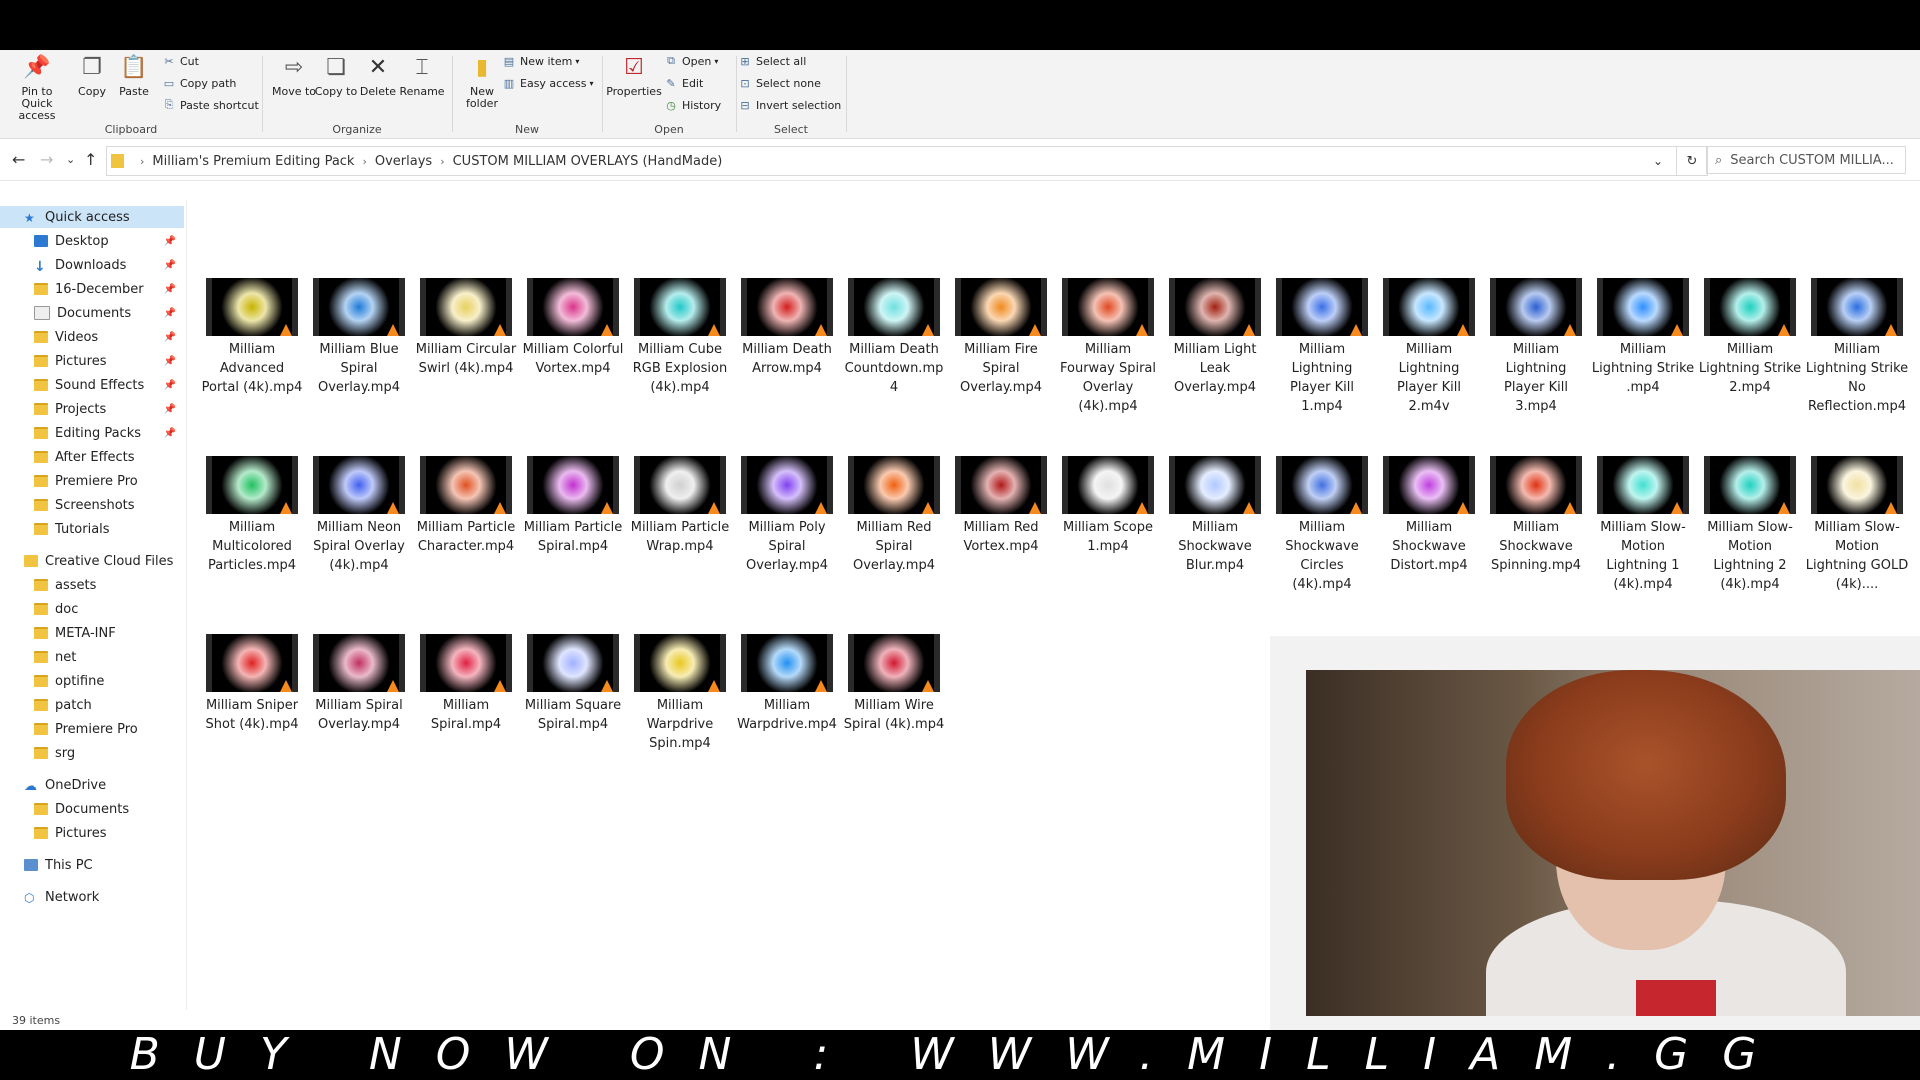 This screenshot has height=1080, width=1920. I want to click on file-tile: Milliam Particle Spiral.mp4, so click(573, 506).